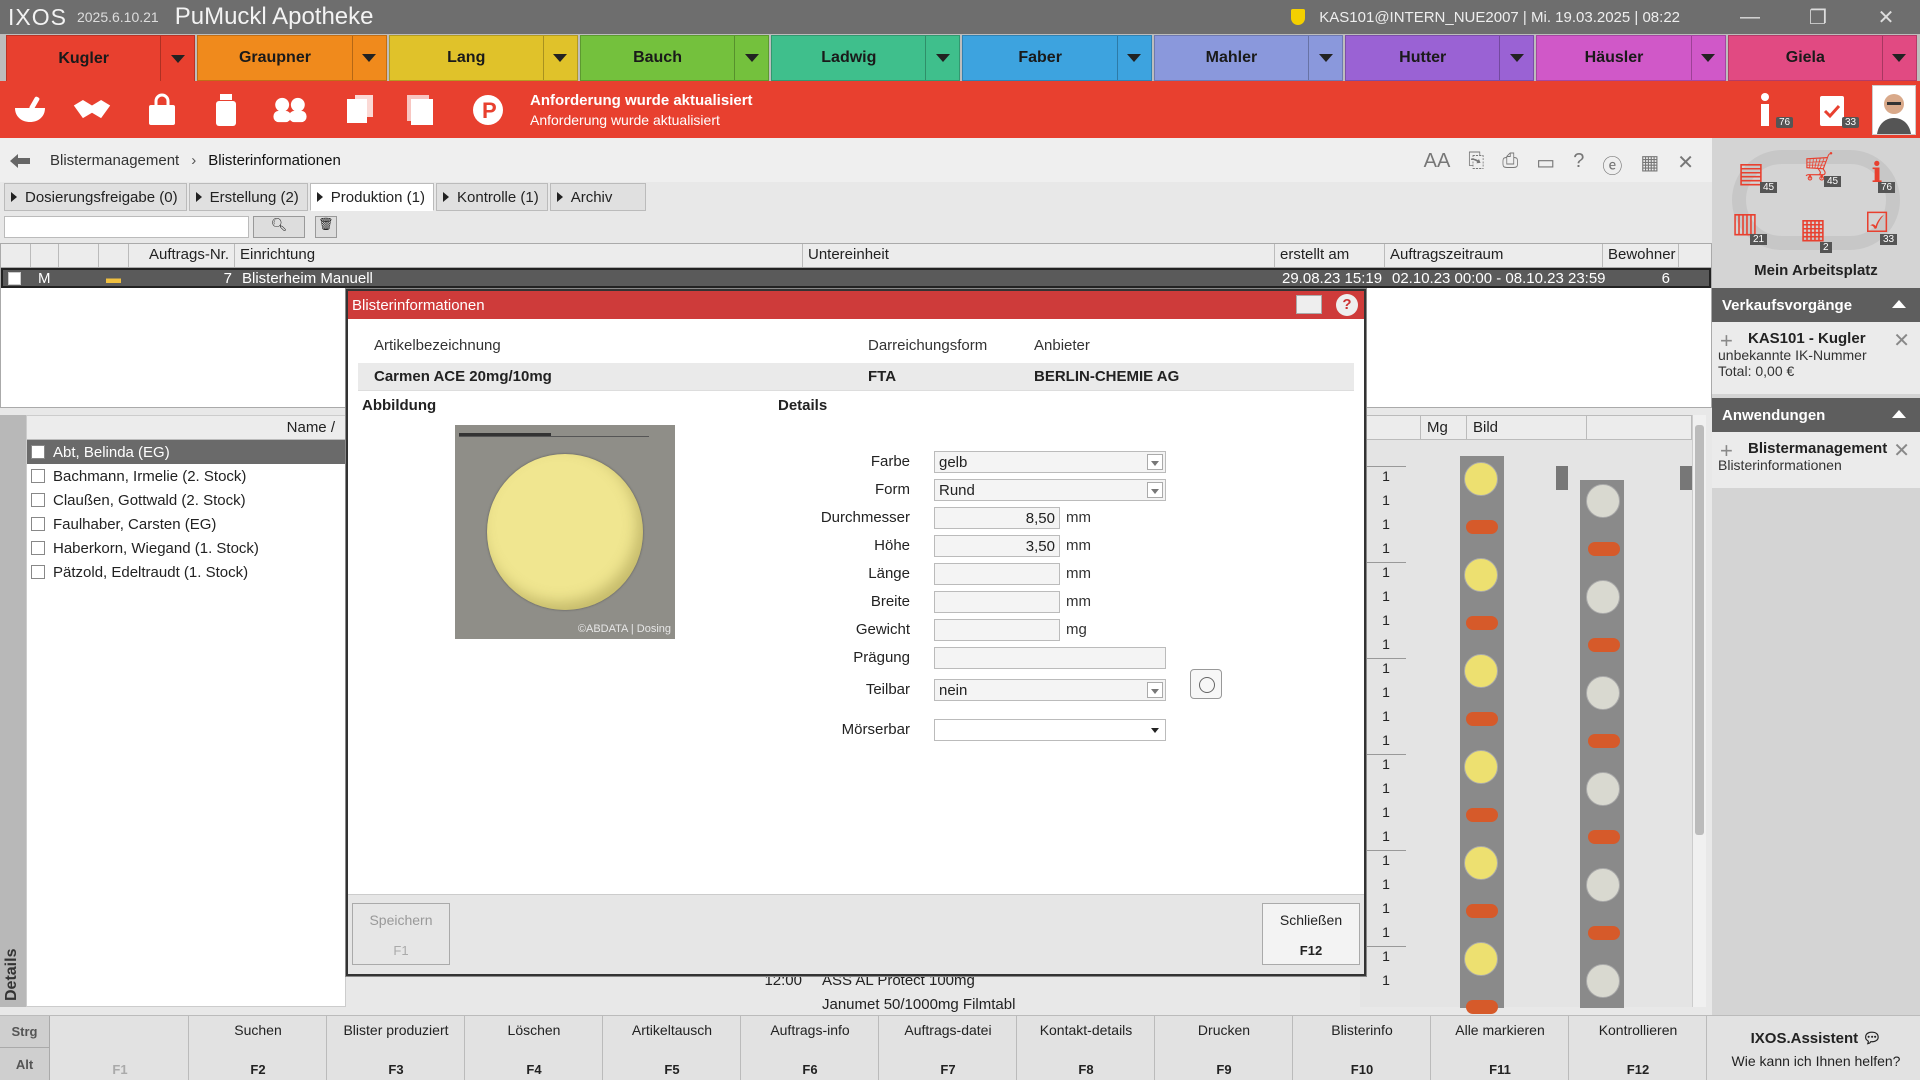 The image size is (1920, 1080). What do you see at coordinates (1362, 1048) in the screenshot?
I see `fkey-f10: Blisterinfo F10` at bounding box center [1362, 1048].